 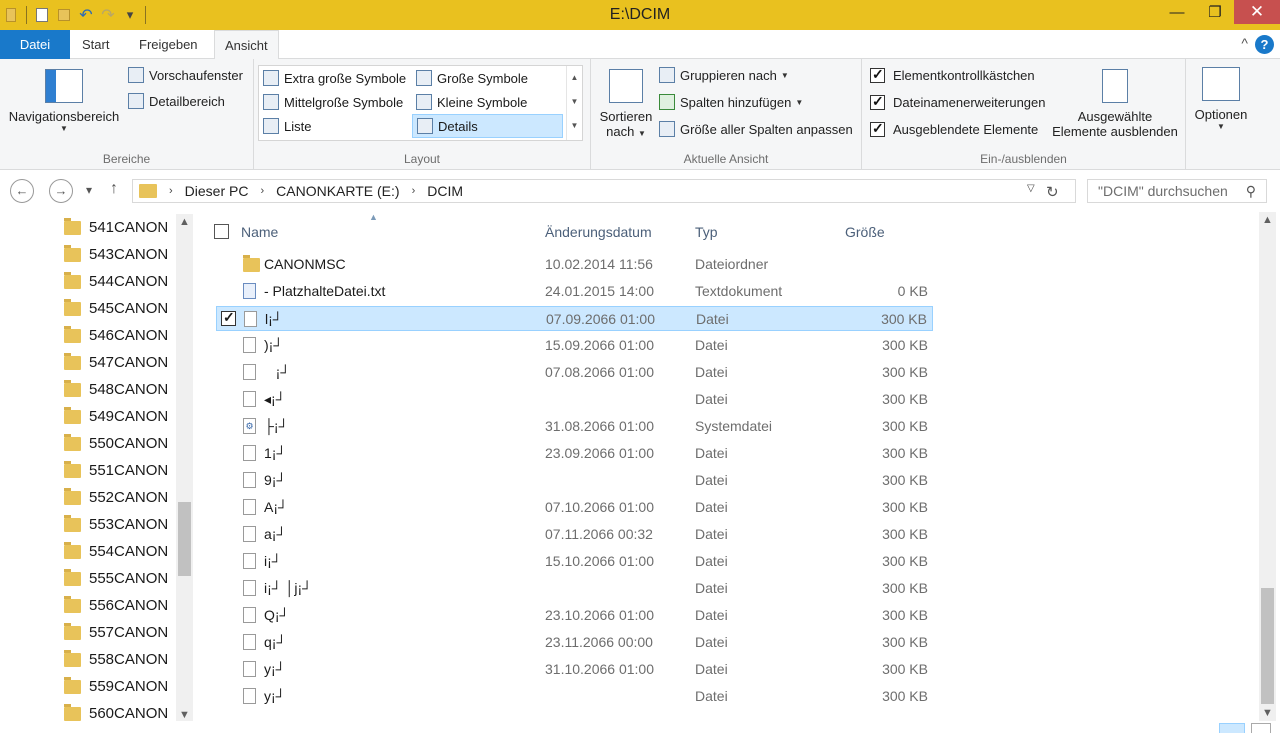 What do you see at coordinates (574, 507) in the screenshot?
I see `file-row: A¡┘ 07.10.2066 01:00 Datei 300 KB` at bounding box center [574, 507].